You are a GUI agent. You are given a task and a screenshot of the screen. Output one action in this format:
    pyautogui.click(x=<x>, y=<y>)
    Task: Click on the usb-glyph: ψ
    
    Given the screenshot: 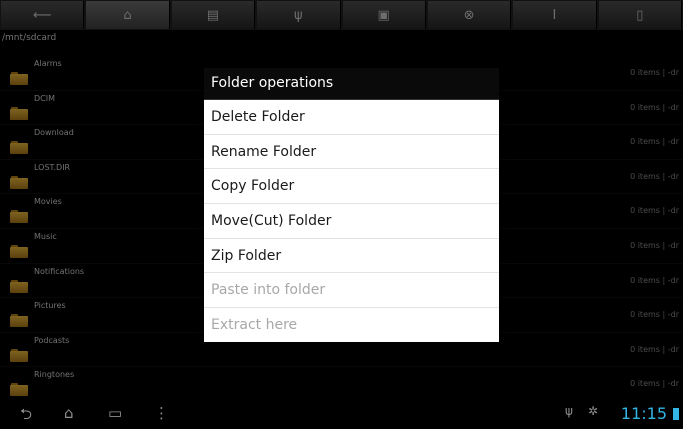 What is the action you would take?
    pyautogui.click(x=298, y=15)
    